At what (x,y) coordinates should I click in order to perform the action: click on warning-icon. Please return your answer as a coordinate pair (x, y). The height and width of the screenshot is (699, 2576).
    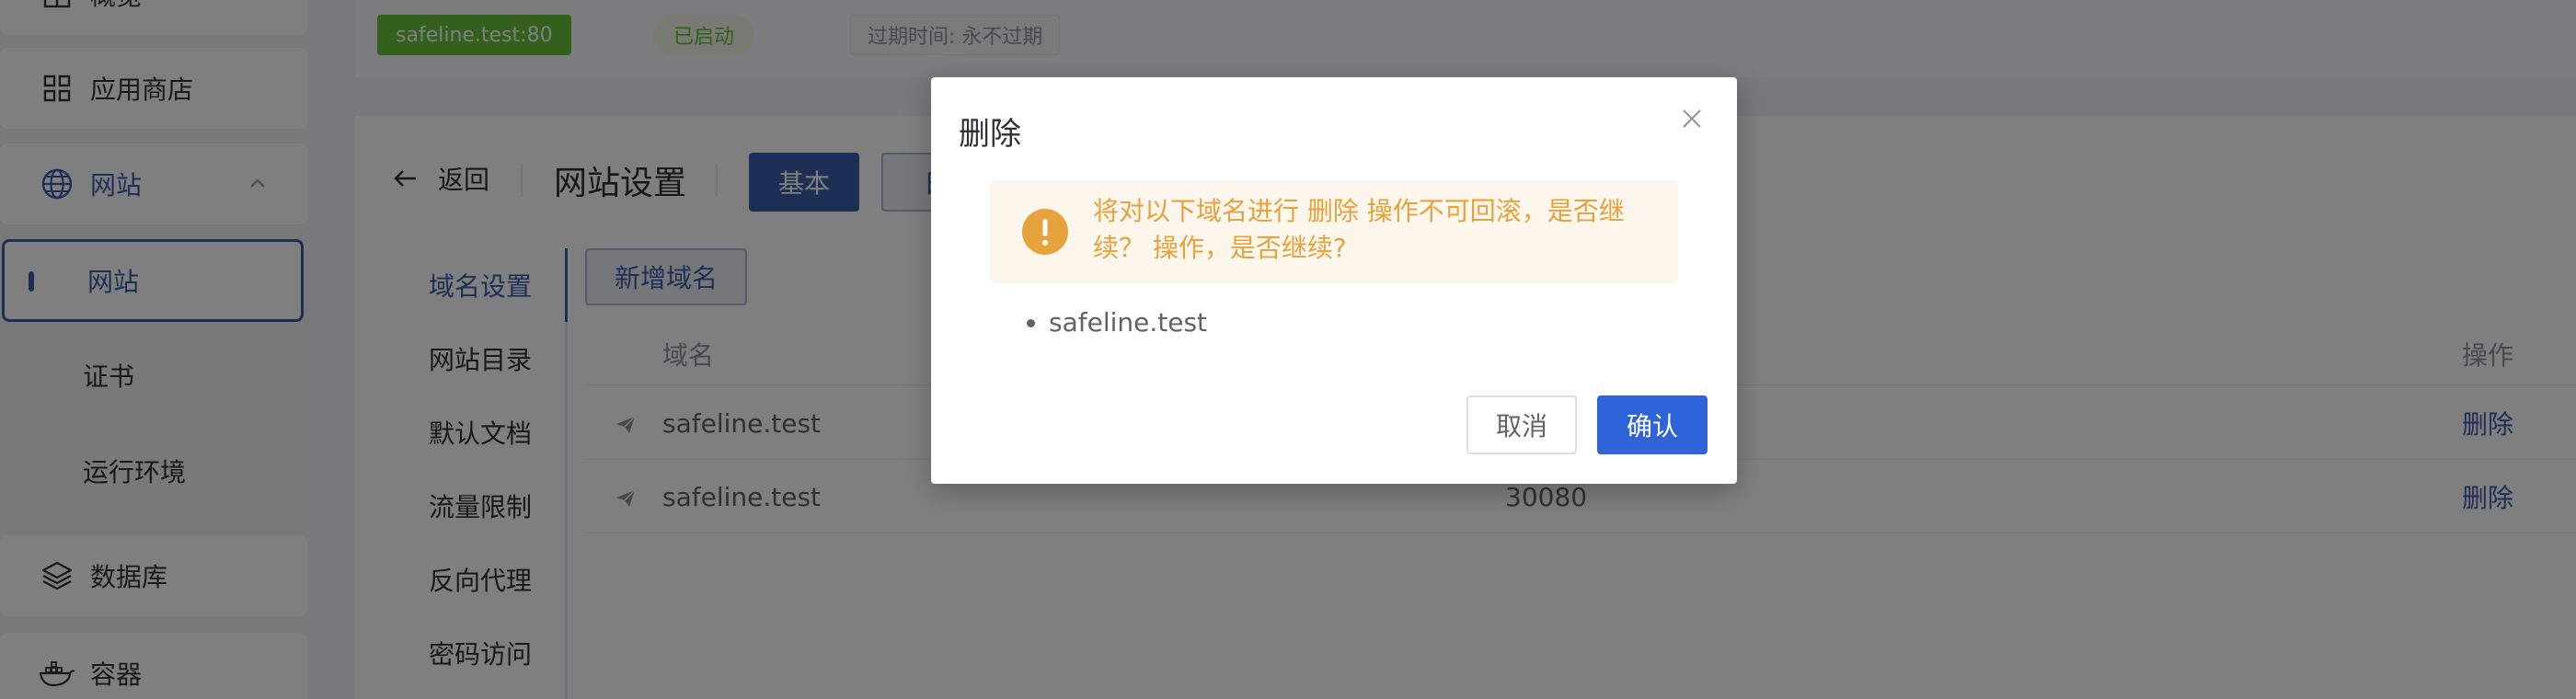
    Looking at the image, I should click on (1045, 232).